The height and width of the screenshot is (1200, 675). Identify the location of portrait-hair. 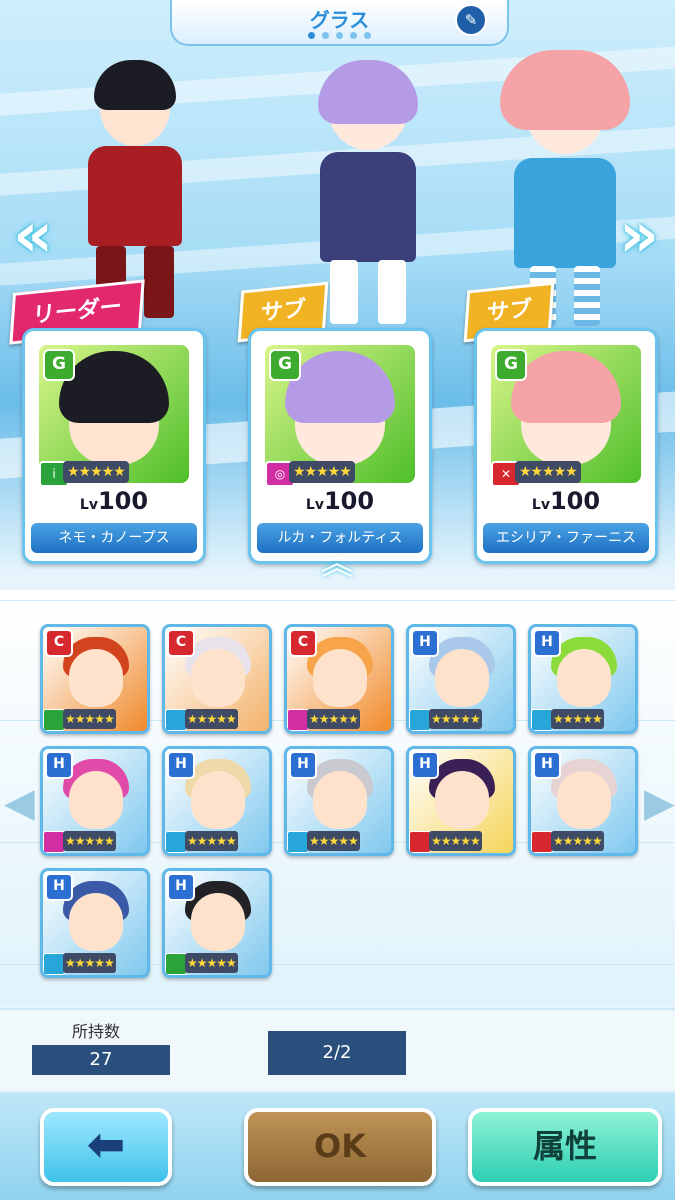
(114, 387).